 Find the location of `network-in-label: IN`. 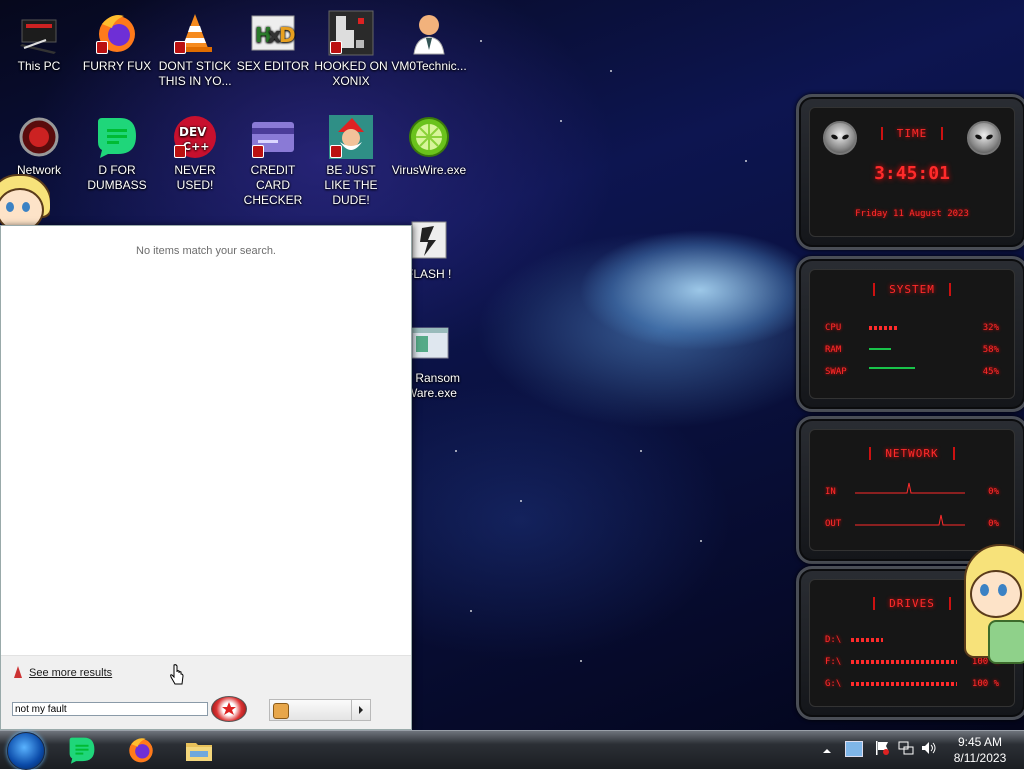

network-in-label: IN is located at coordinates (830, 492).